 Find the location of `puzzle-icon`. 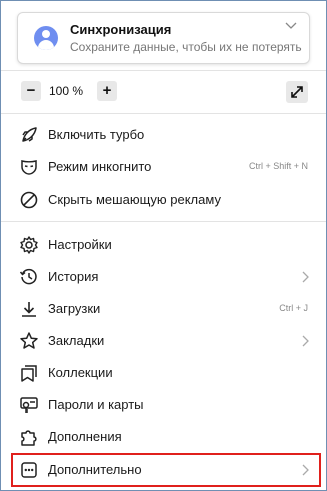

puzzle-icon is located at coordinates (29, 437).